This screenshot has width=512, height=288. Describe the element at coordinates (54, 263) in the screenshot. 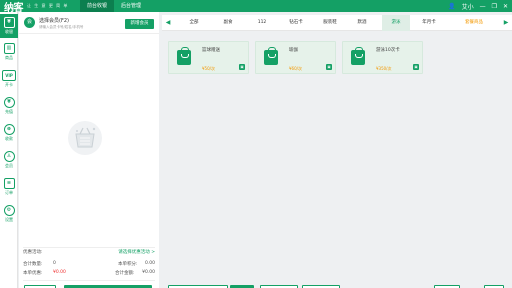

I see `total-qty-value: 0` at that location.